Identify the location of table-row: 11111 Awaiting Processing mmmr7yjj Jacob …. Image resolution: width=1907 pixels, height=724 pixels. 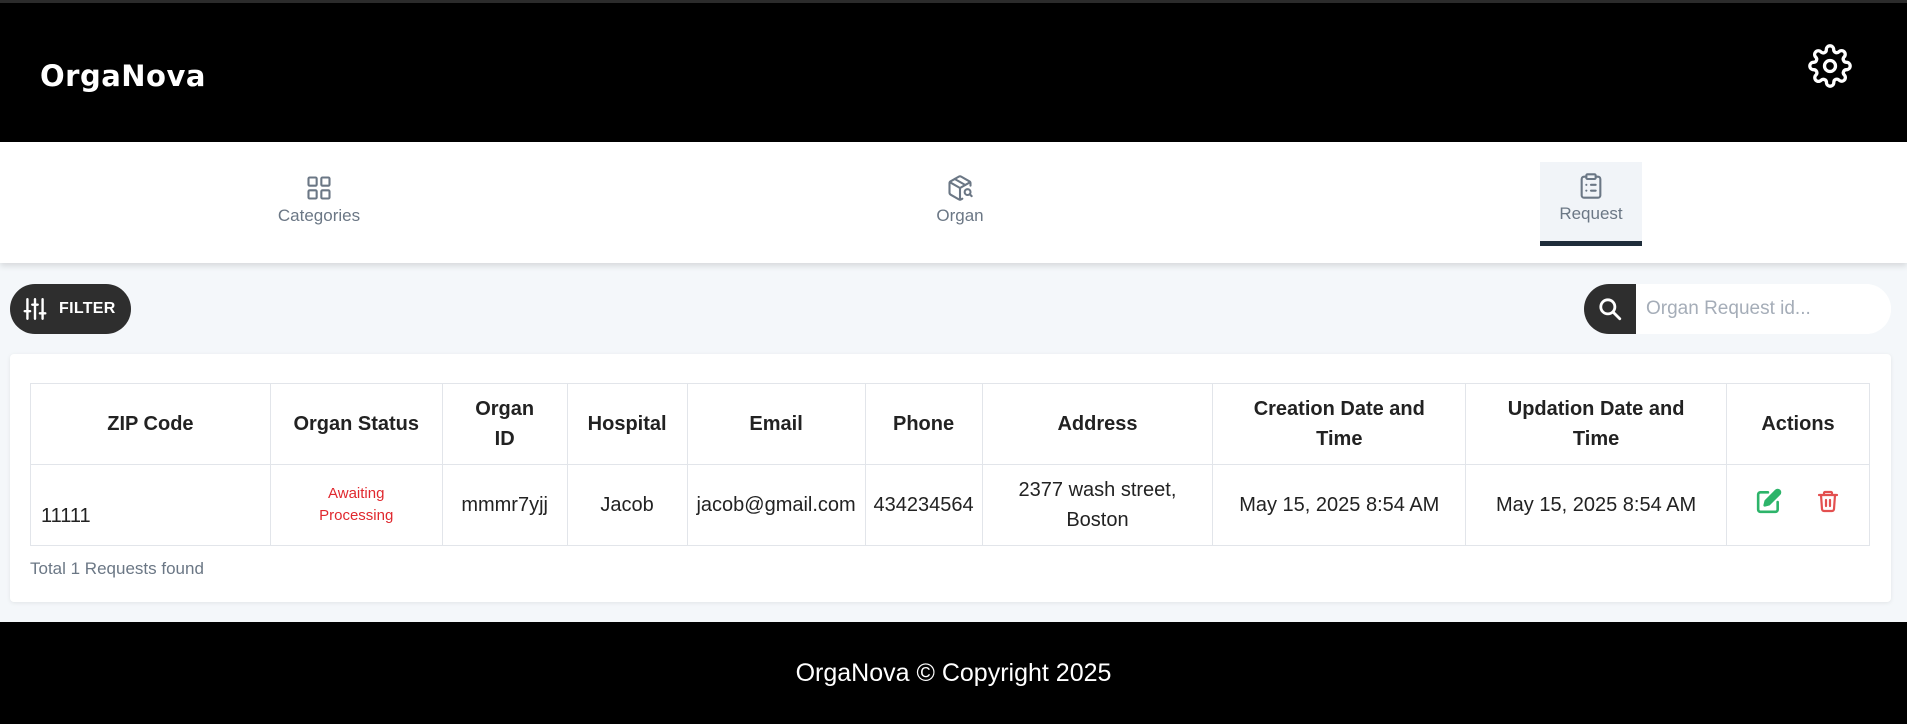
(950, 505).